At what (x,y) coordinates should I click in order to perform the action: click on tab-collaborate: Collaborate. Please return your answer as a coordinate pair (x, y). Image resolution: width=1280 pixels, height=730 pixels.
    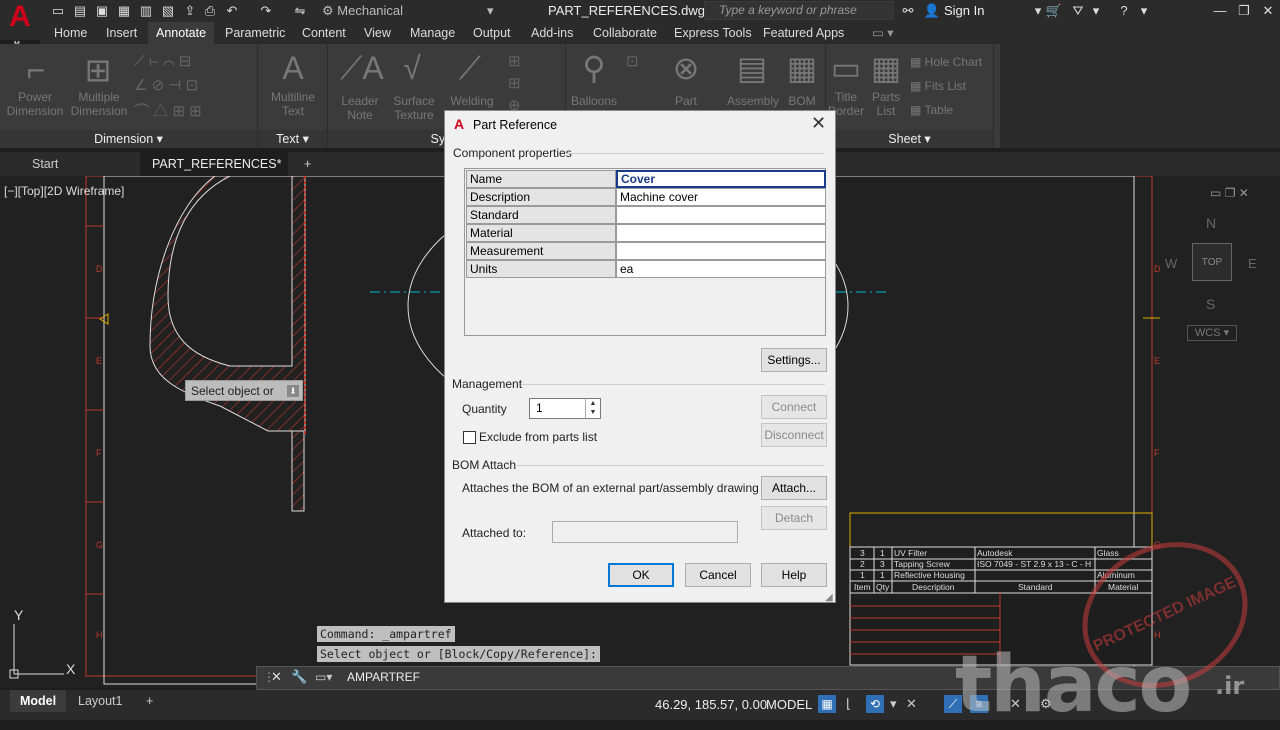
    Looking at the image, I should click on (625, 33).